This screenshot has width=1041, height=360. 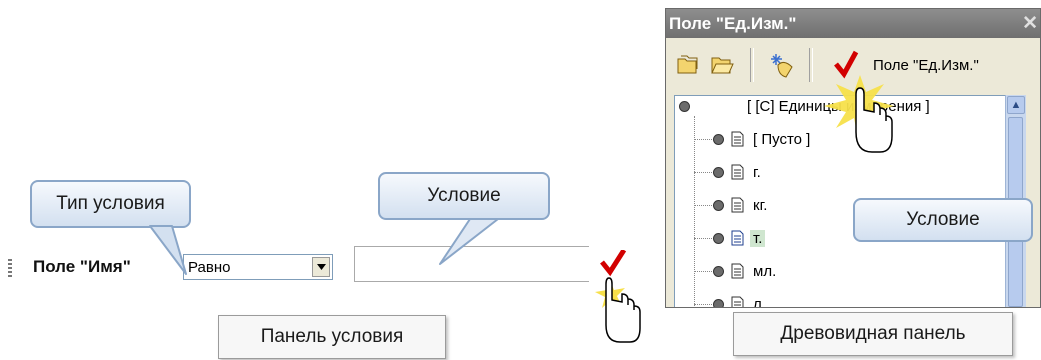 I want to click on tree-panel-titlebar: Поле "Ед.Изм." ✕, so click(x=853, y=23).